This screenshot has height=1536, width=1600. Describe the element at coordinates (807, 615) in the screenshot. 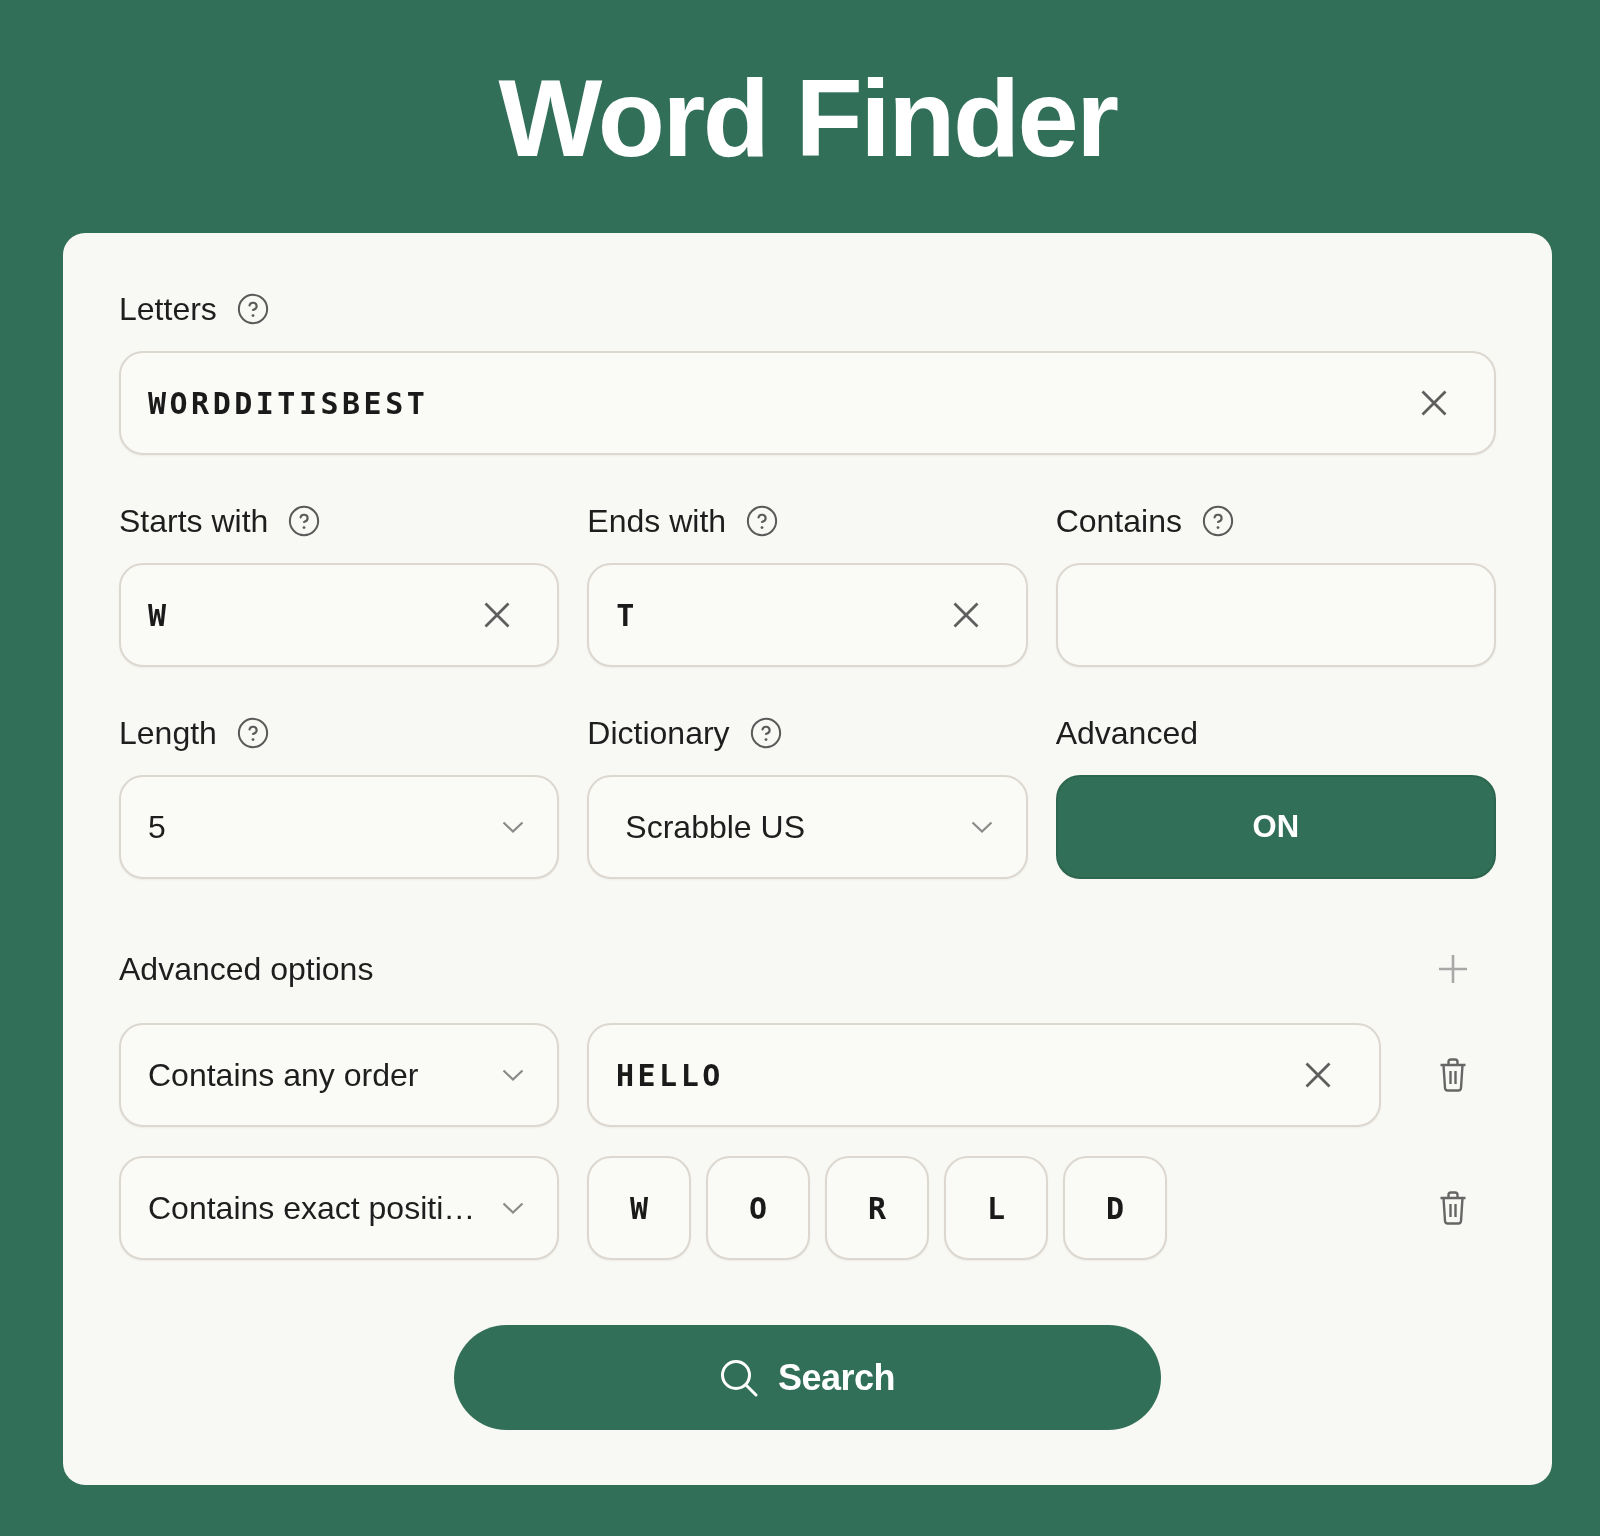

I see `text-field: T` at that location.